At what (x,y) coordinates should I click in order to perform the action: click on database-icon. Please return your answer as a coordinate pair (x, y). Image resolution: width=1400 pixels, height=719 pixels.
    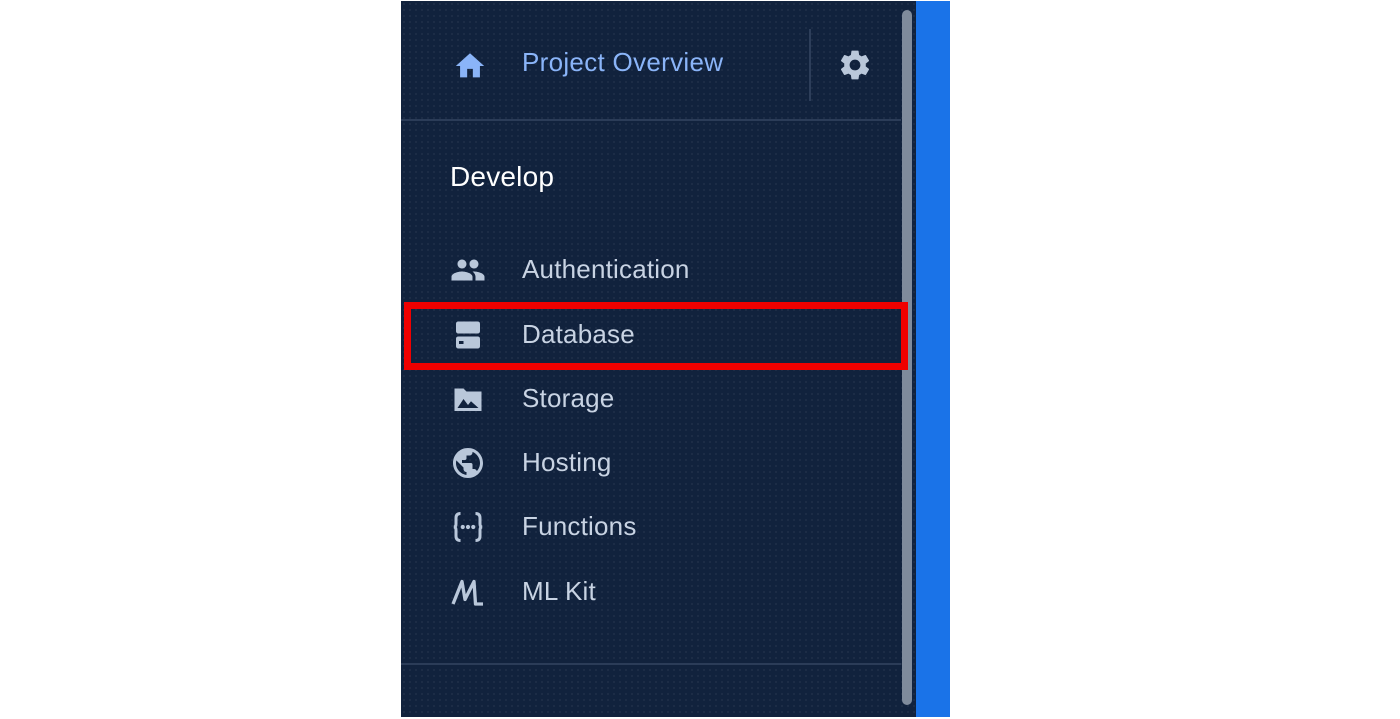
    Looking at the image, I should click on (468, 335).